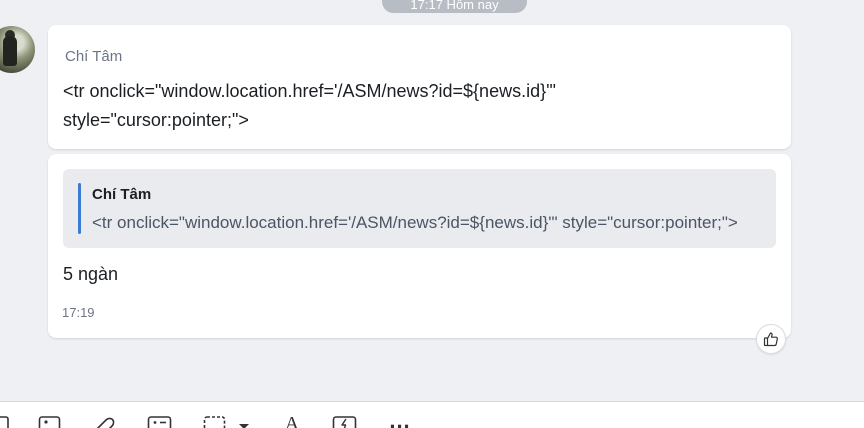  What do you see at coordinates (122, 194) in the screenshot?
I see `quoted-sender-name: Chí Tâm` at bounding box center [122, 194].